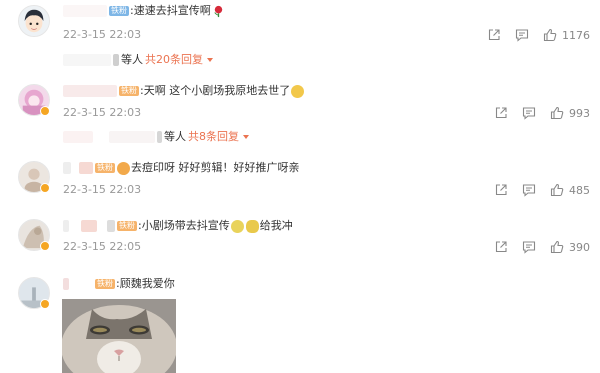  I want to click on fist-emoji-icon, so click(252, 226).